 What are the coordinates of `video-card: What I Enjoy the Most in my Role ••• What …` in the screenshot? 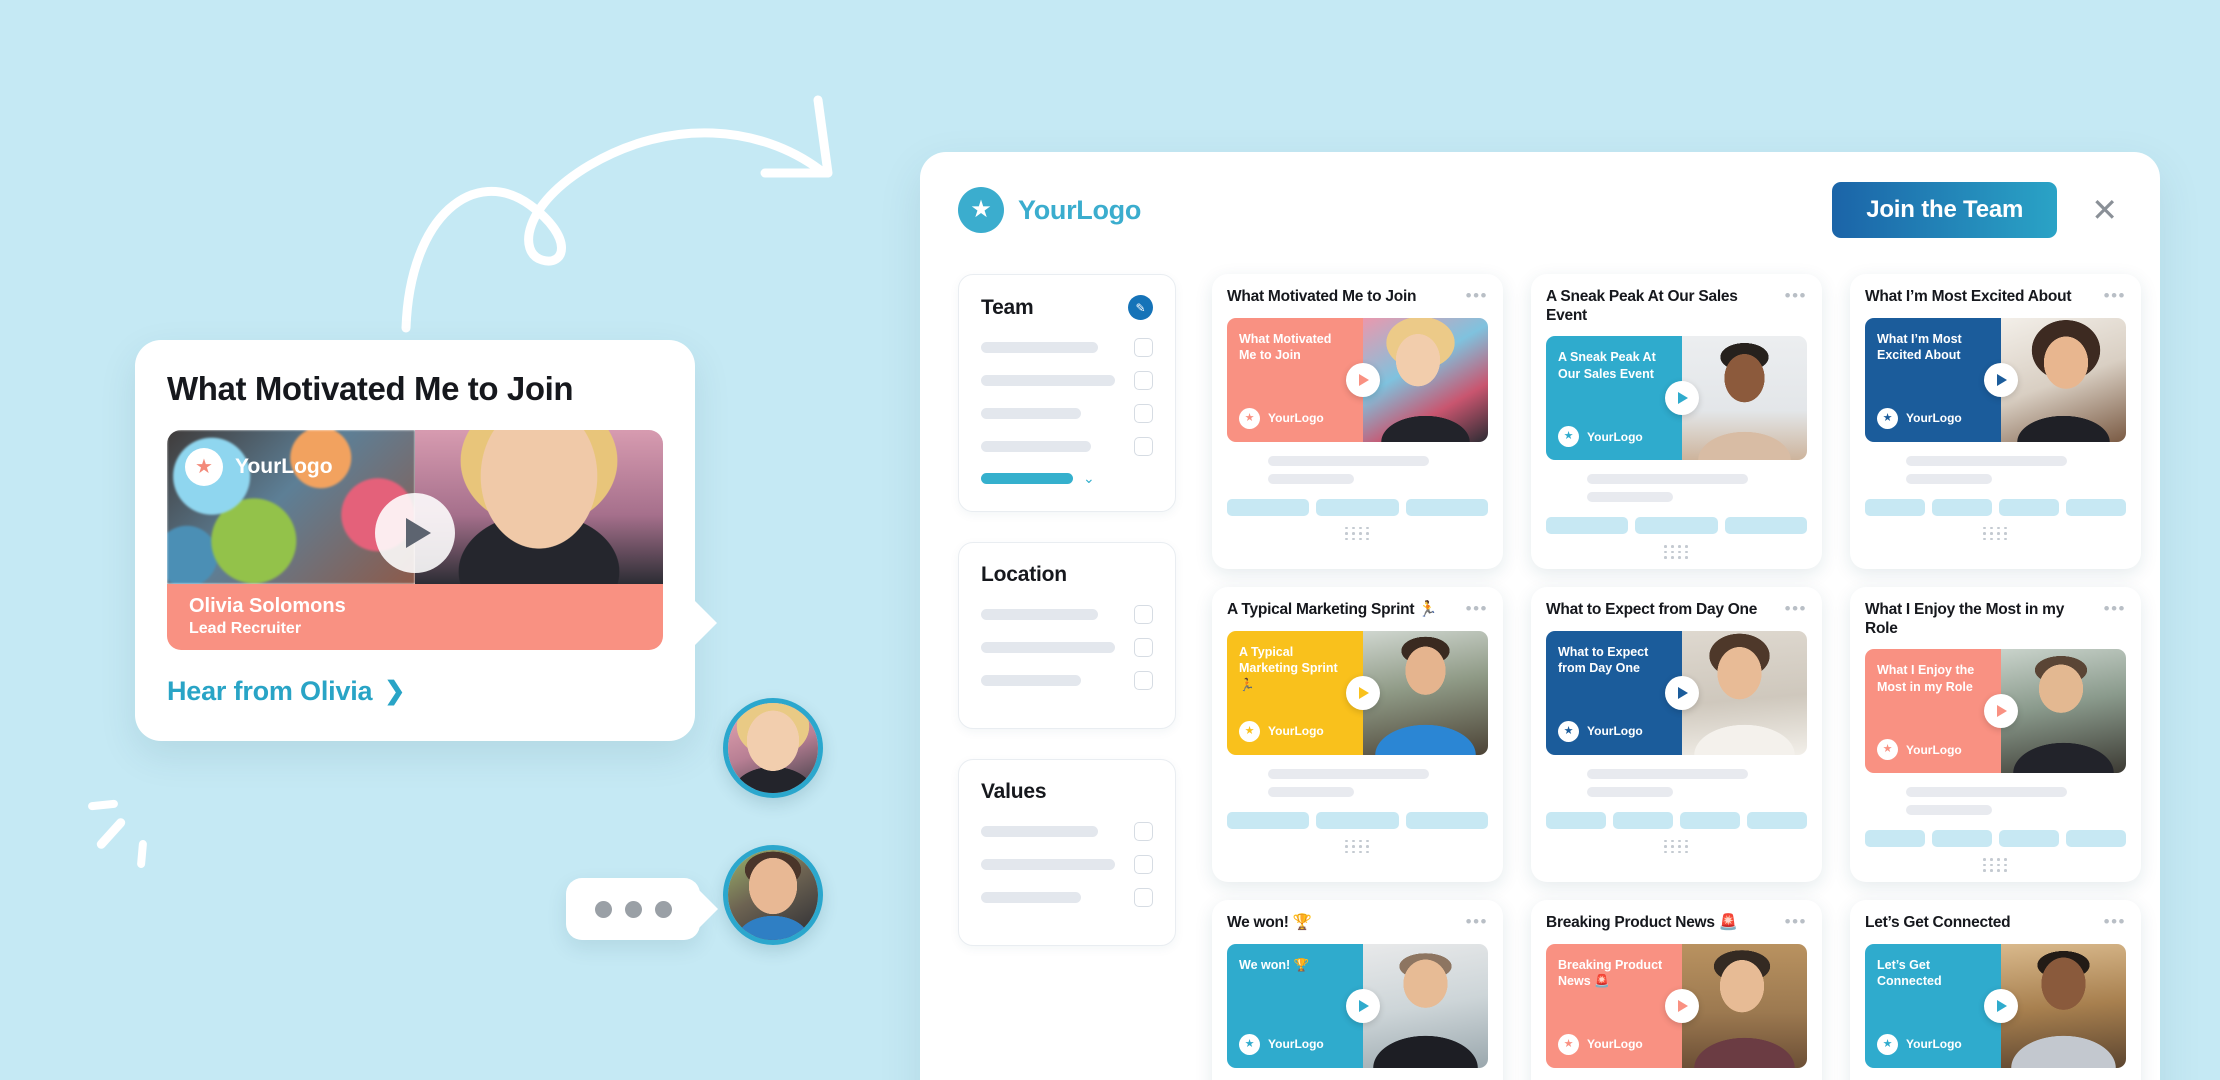 It's located at (1995, 734).